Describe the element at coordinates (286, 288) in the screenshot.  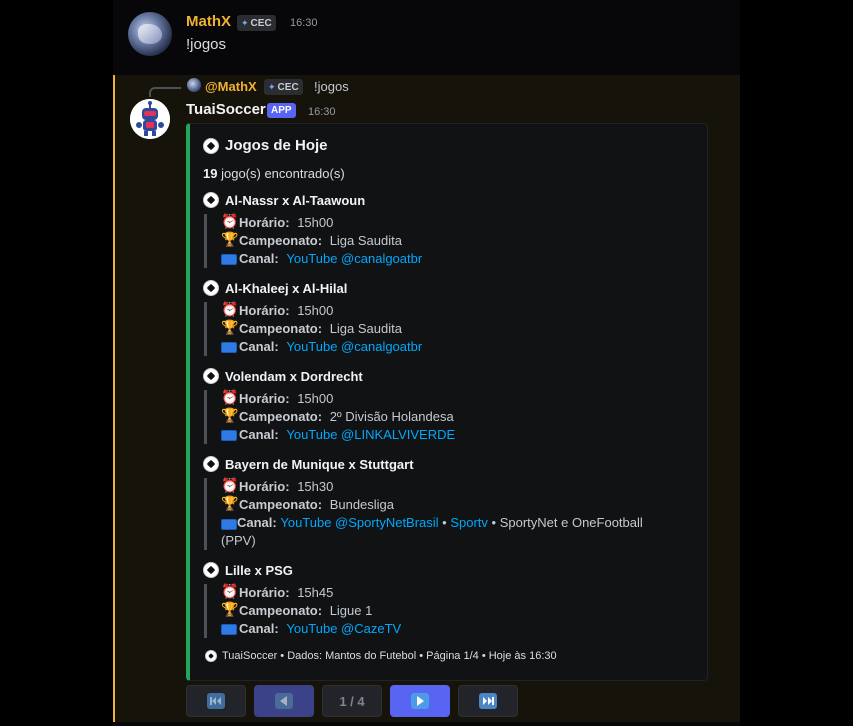
I see `game-title: Al-Khaleej x Al-Hilal` at that location.